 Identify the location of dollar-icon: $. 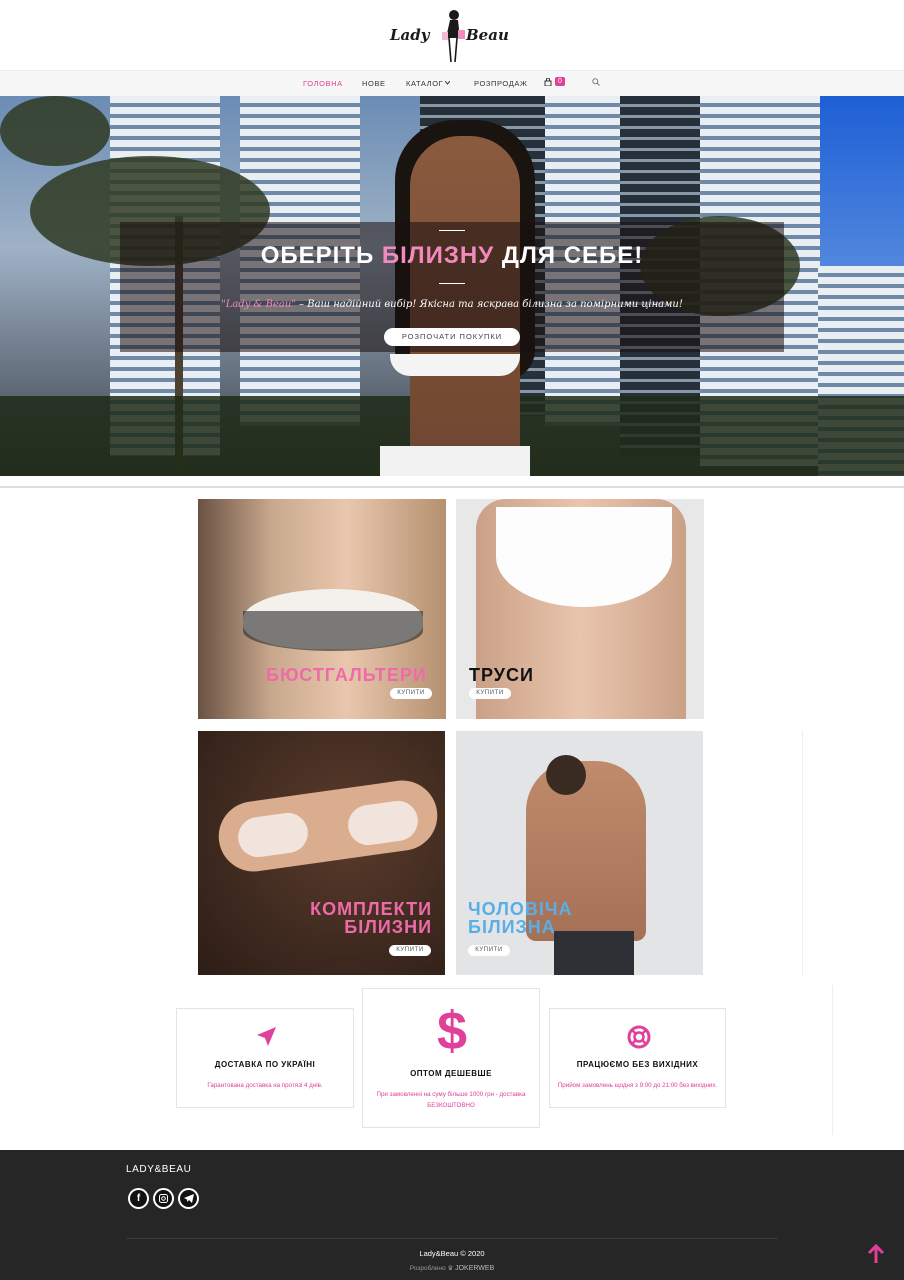
(452, 1031).